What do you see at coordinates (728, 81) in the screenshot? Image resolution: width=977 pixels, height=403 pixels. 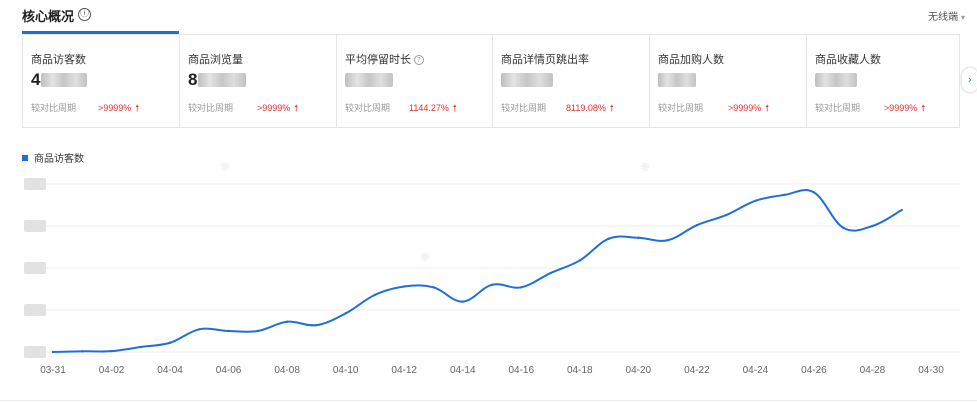 I see `metric-card-add-to-cart: 商品加购人数 较对比周期 >9999% 🠕` at bounding box center [728, 81].